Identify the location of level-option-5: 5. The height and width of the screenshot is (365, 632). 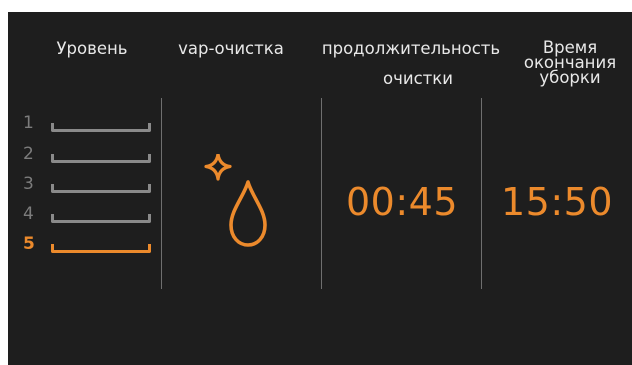
(87, 245).